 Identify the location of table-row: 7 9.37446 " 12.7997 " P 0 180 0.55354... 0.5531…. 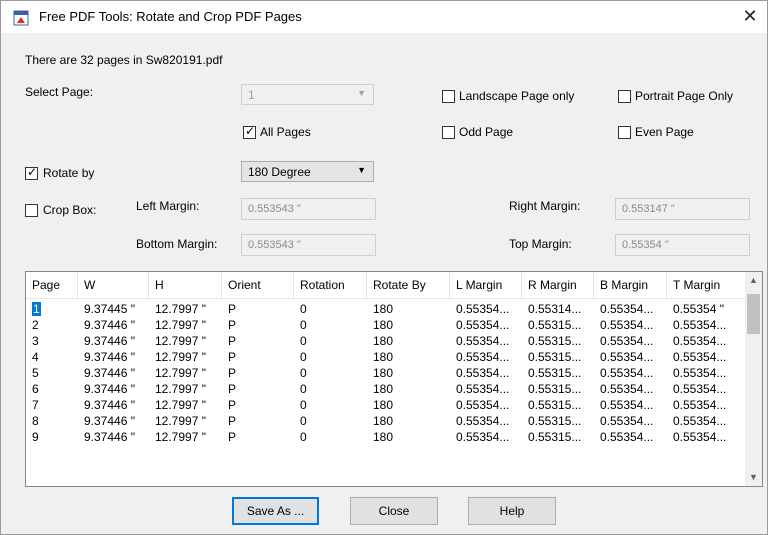
(386, 405).